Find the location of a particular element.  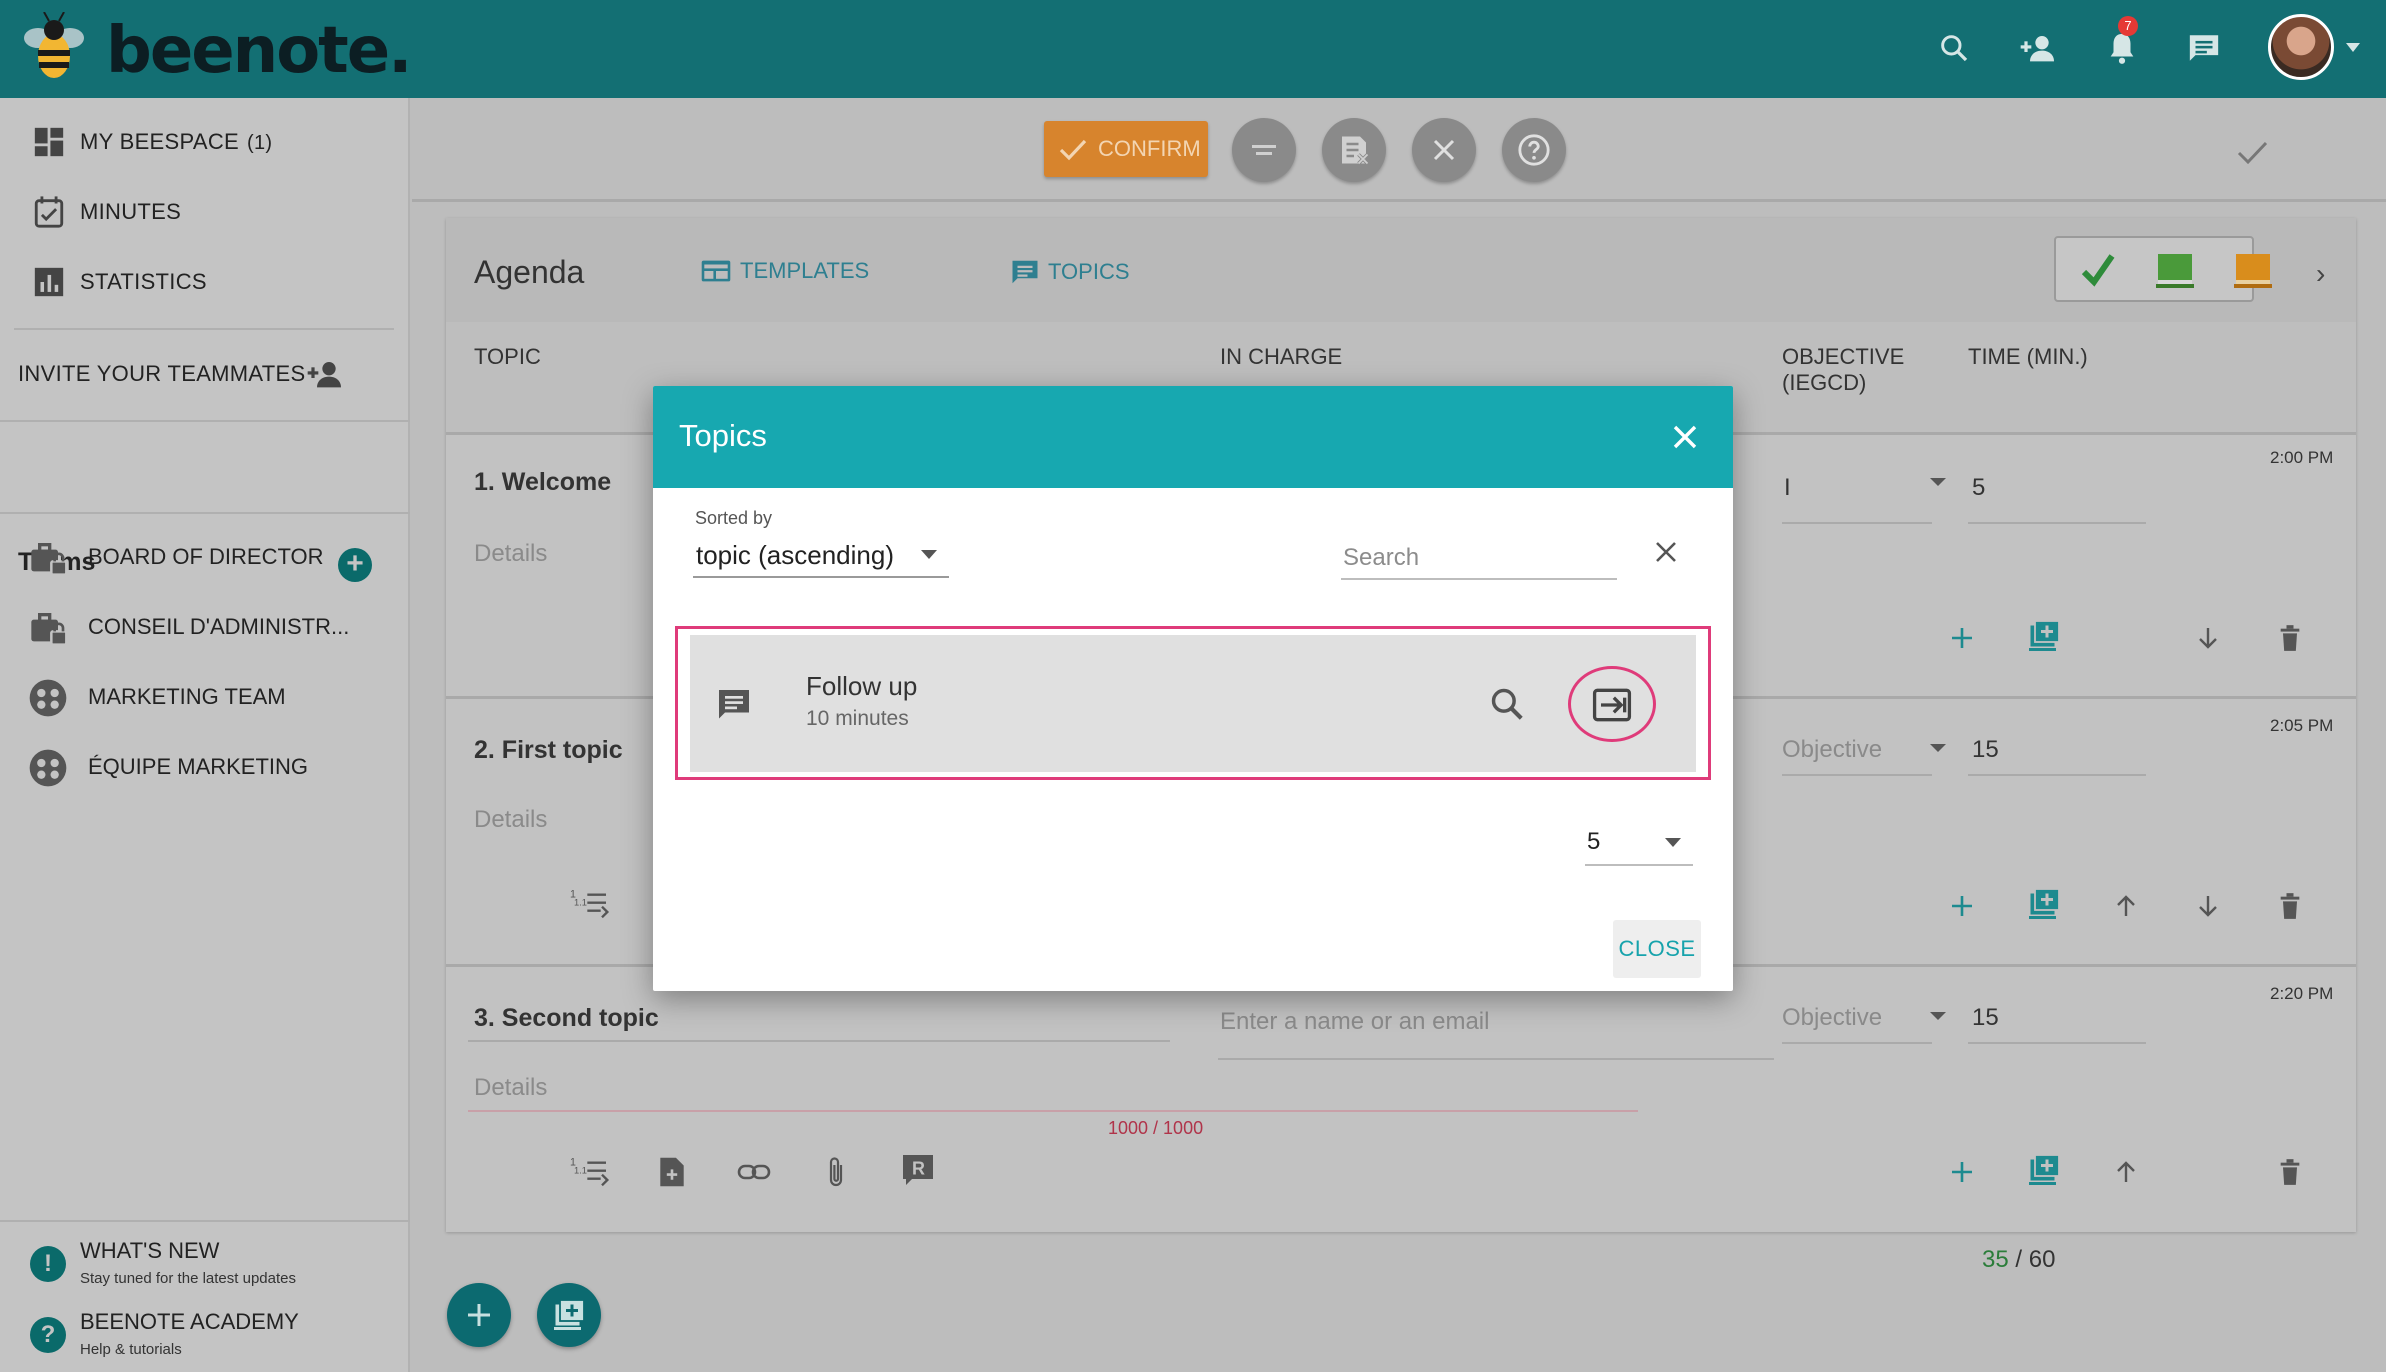

chevron-right-icon: › is located at coordinates (2320, 274).